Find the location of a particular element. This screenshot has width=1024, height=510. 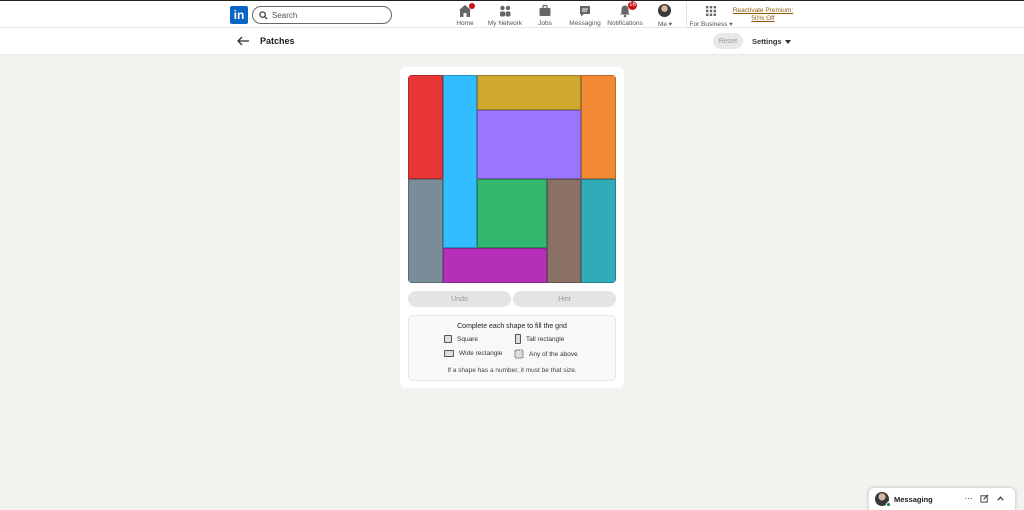

patch-gold is located at coordinates (529, 92).